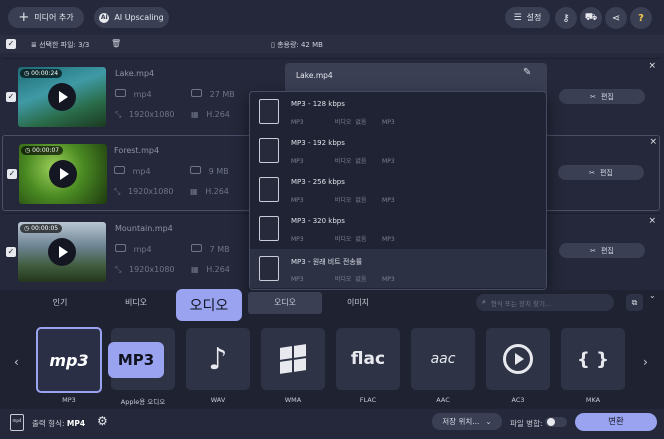 This screenshot has width=664, height=439. Describe the element at coordinates (398, 150) in the screenshot. I see `preset-item: MP3 - 192 kbps MP3 비디오 없음 MP3` at that location.